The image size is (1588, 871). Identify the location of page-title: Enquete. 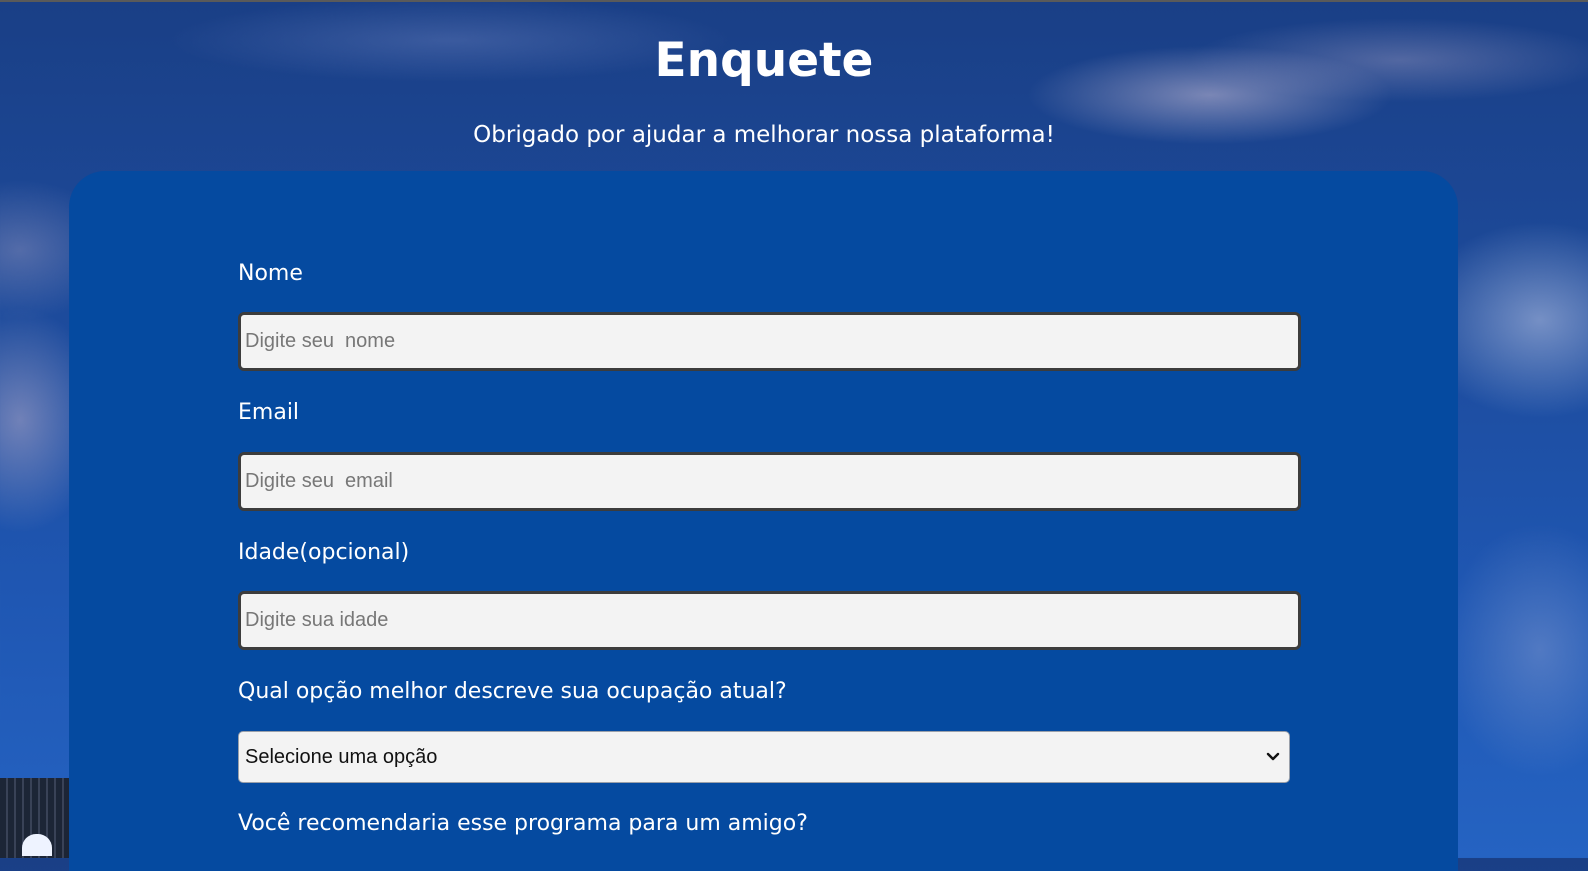
(764, 60).